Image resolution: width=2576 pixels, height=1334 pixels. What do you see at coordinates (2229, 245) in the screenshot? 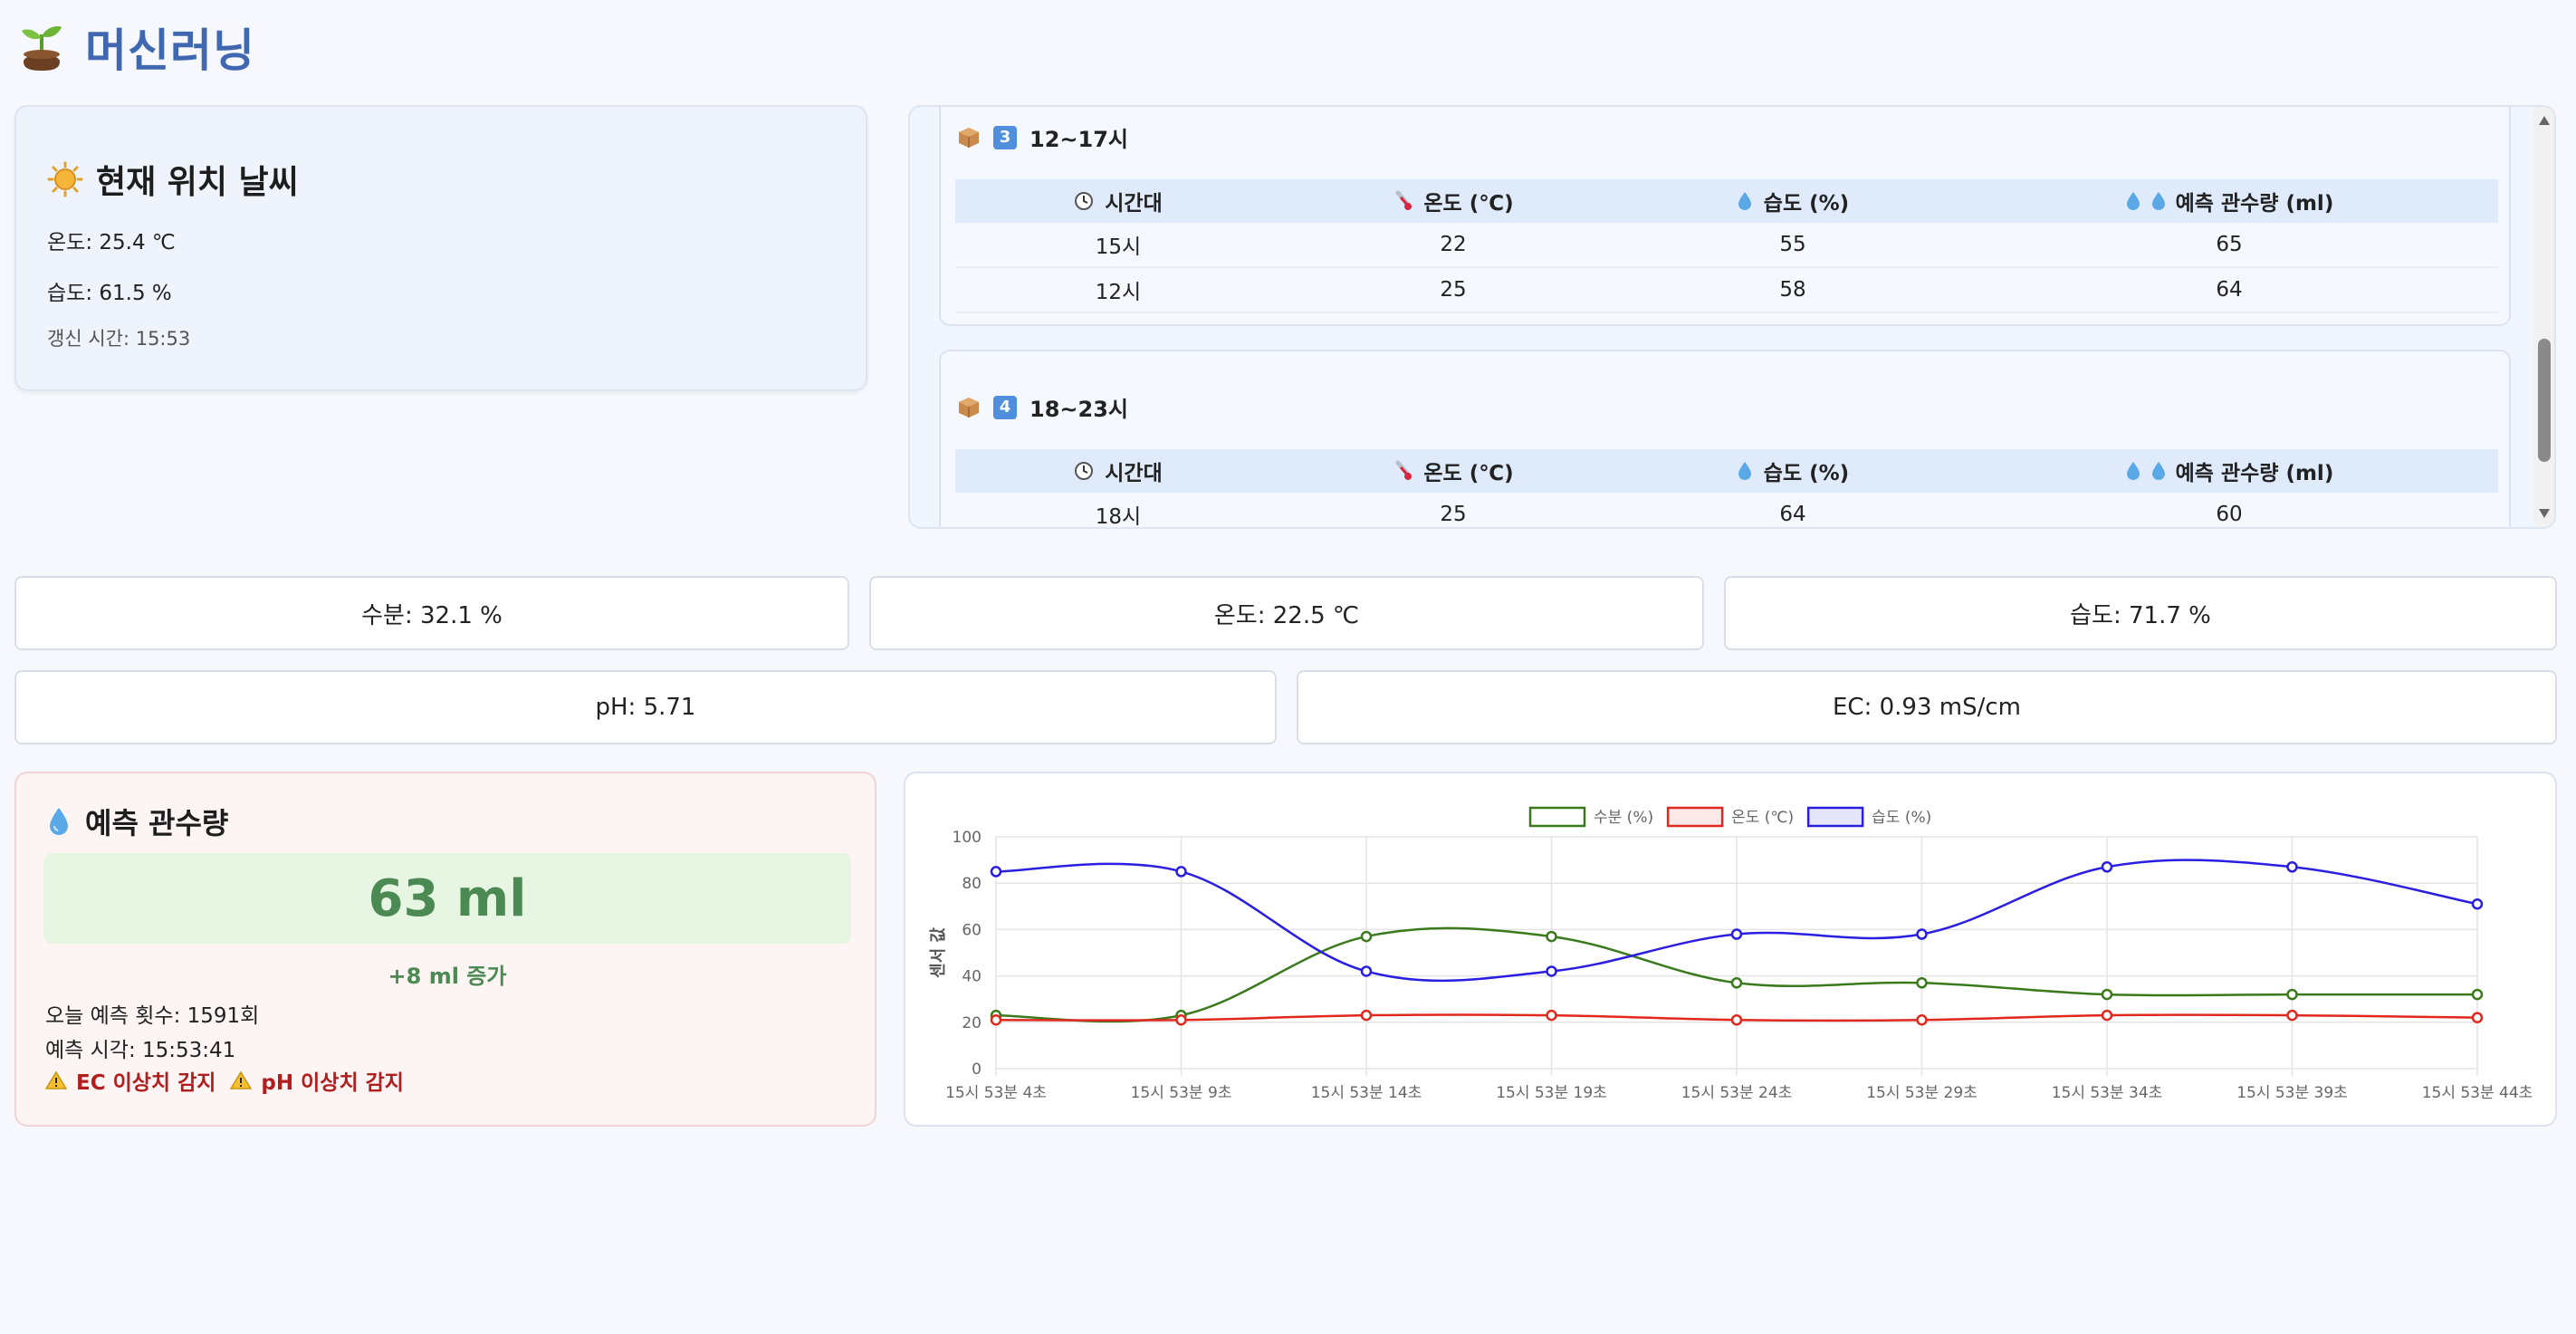
I see `cell-water: 65` at bounding box center [2229, 245].